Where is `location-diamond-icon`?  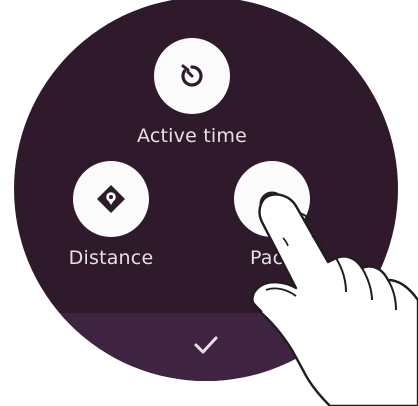 location-diamond-icon is located at coordinates (111, 199).